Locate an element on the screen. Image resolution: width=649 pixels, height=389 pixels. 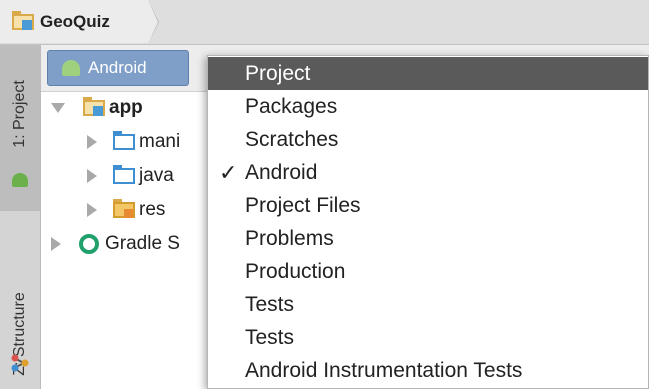
tree-item-label: res is located at coordinates (152, 209).